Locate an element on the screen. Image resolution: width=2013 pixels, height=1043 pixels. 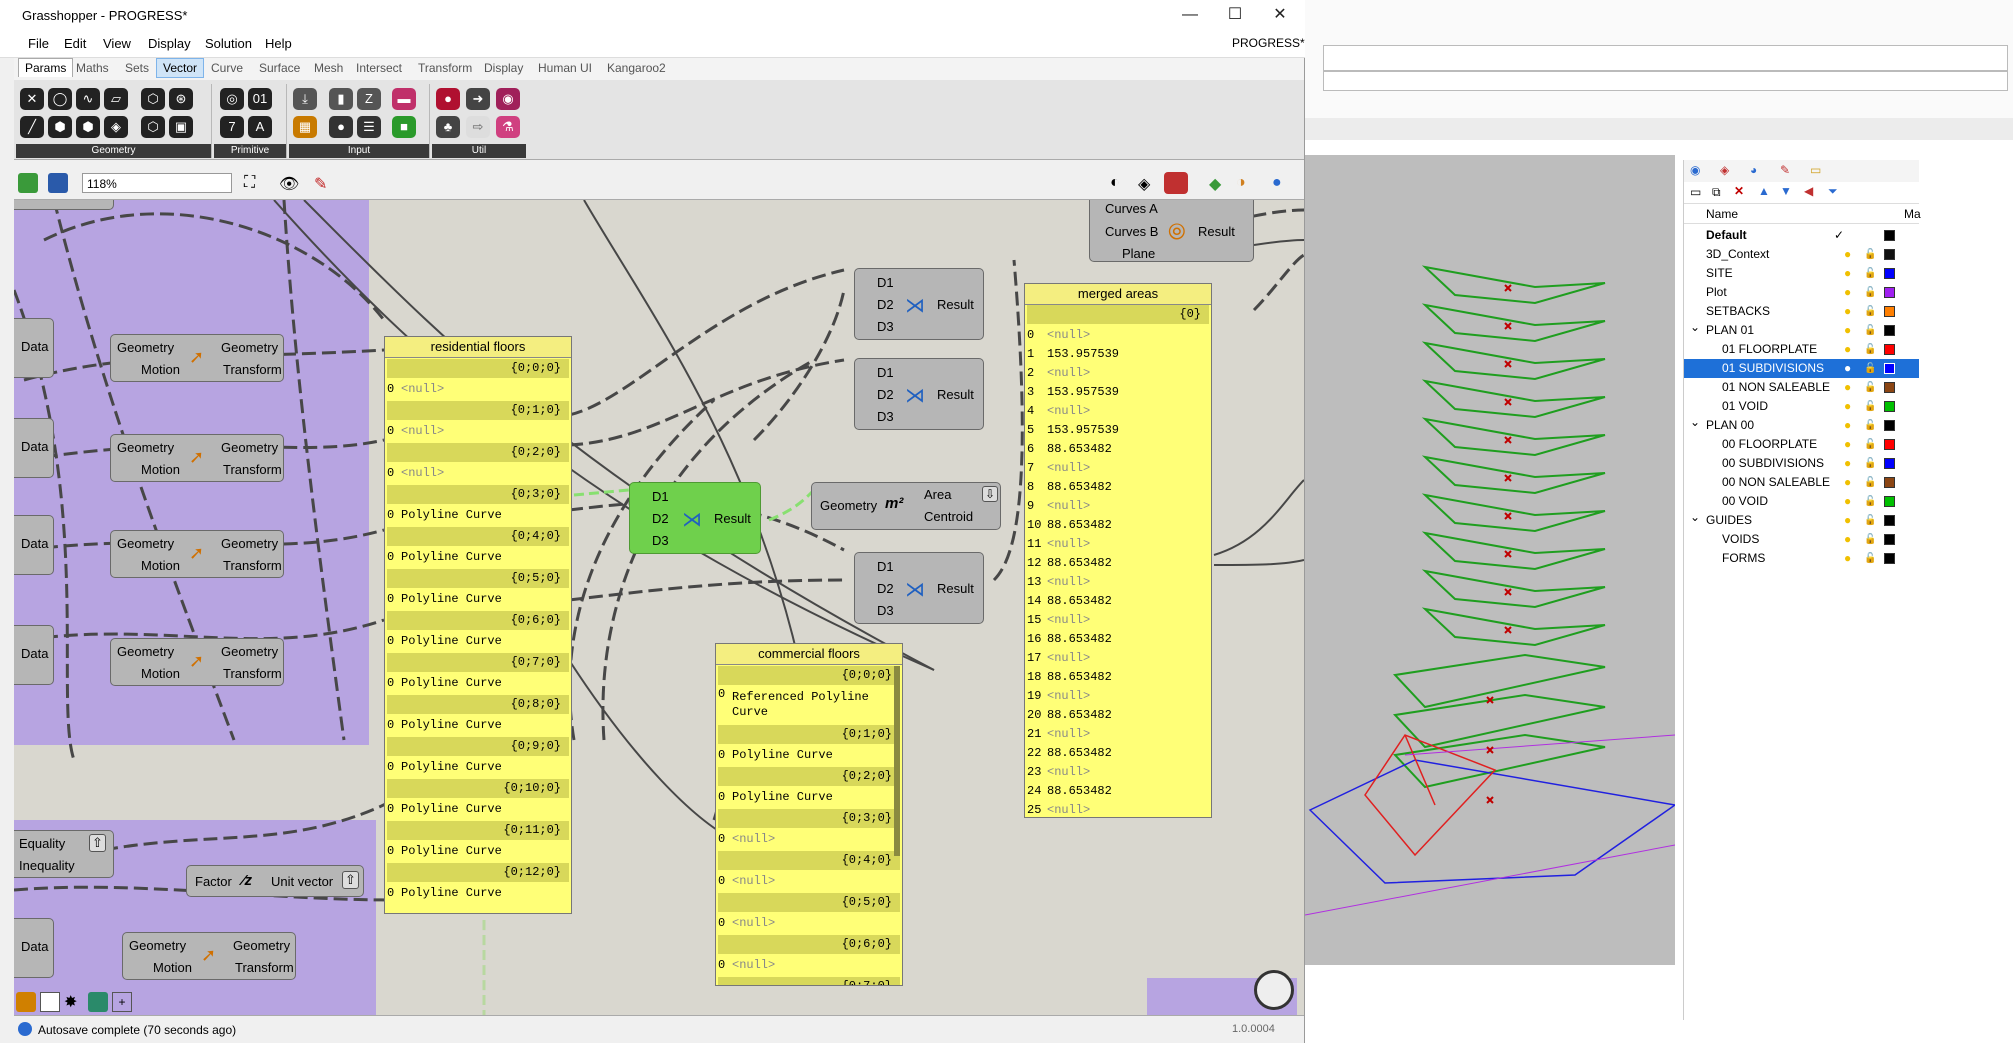
text-param-icon: A is located at coordinates (260, 127).